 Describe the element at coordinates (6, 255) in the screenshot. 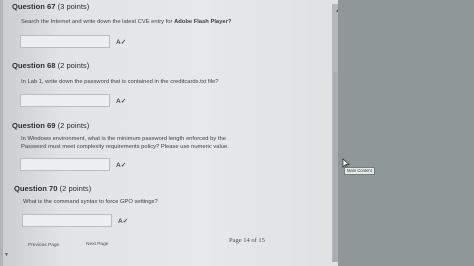

I see `scroll-down-icon: ▼` at that location.